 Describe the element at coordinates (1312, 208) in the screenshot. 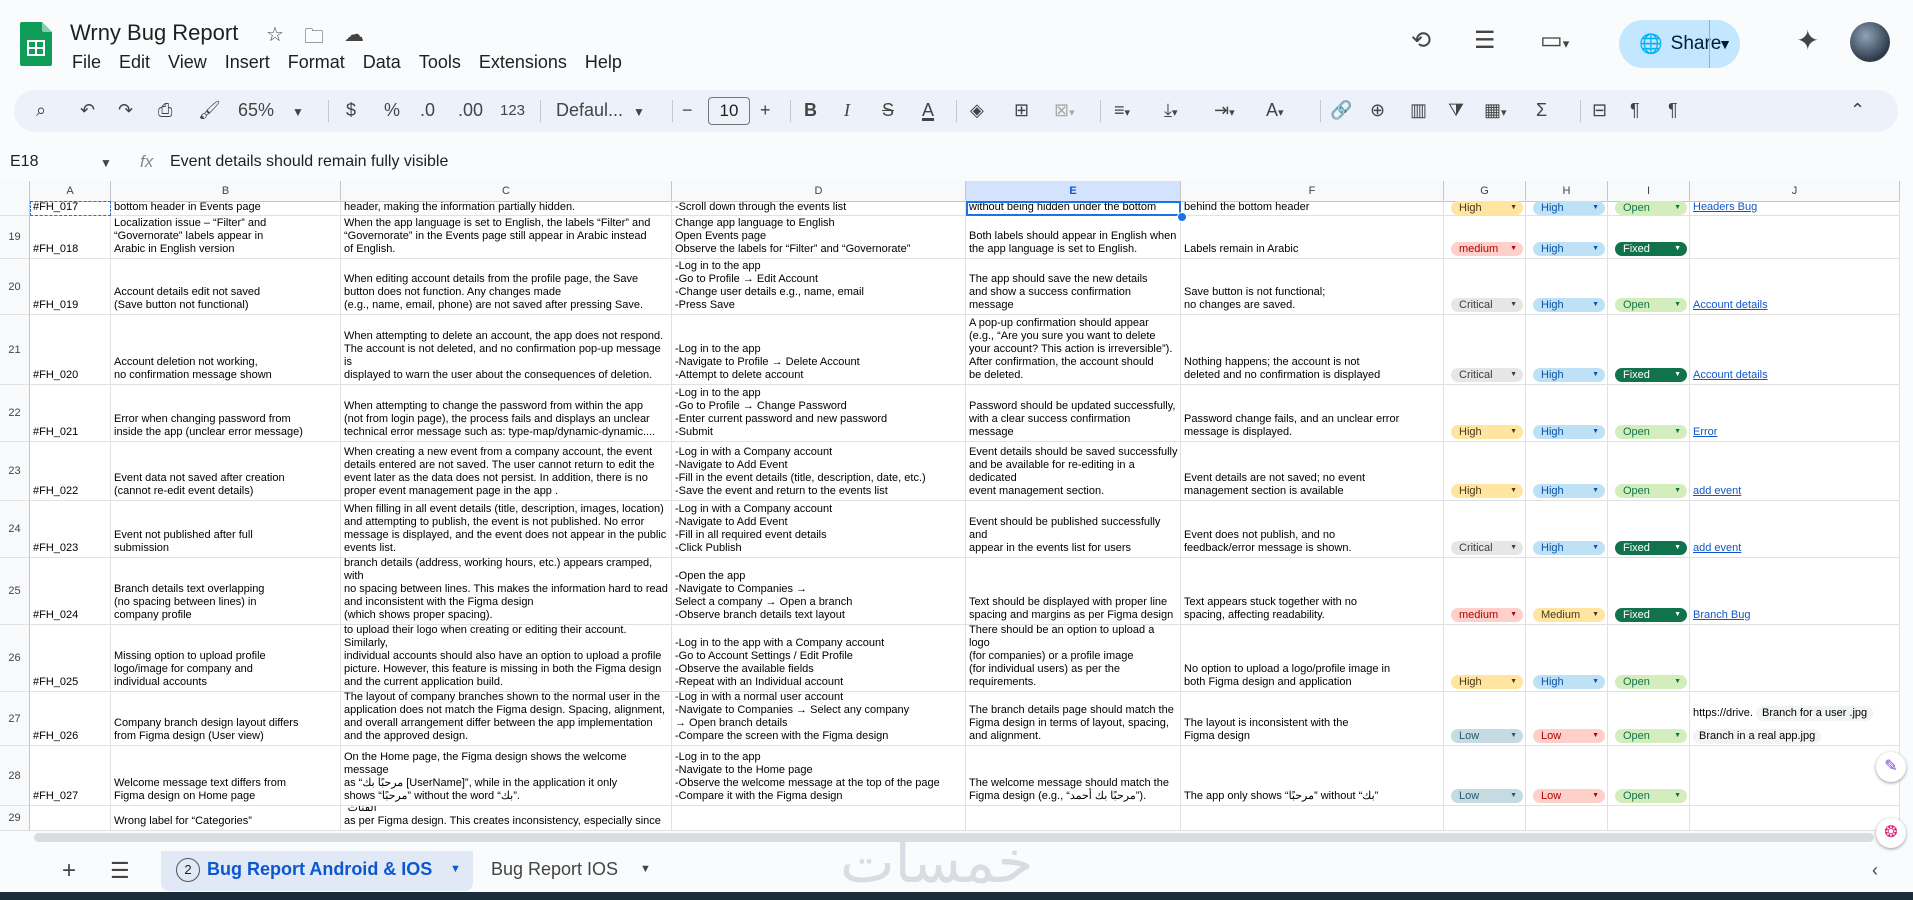

I see `cell-actual: behind the bottom header` at that location.